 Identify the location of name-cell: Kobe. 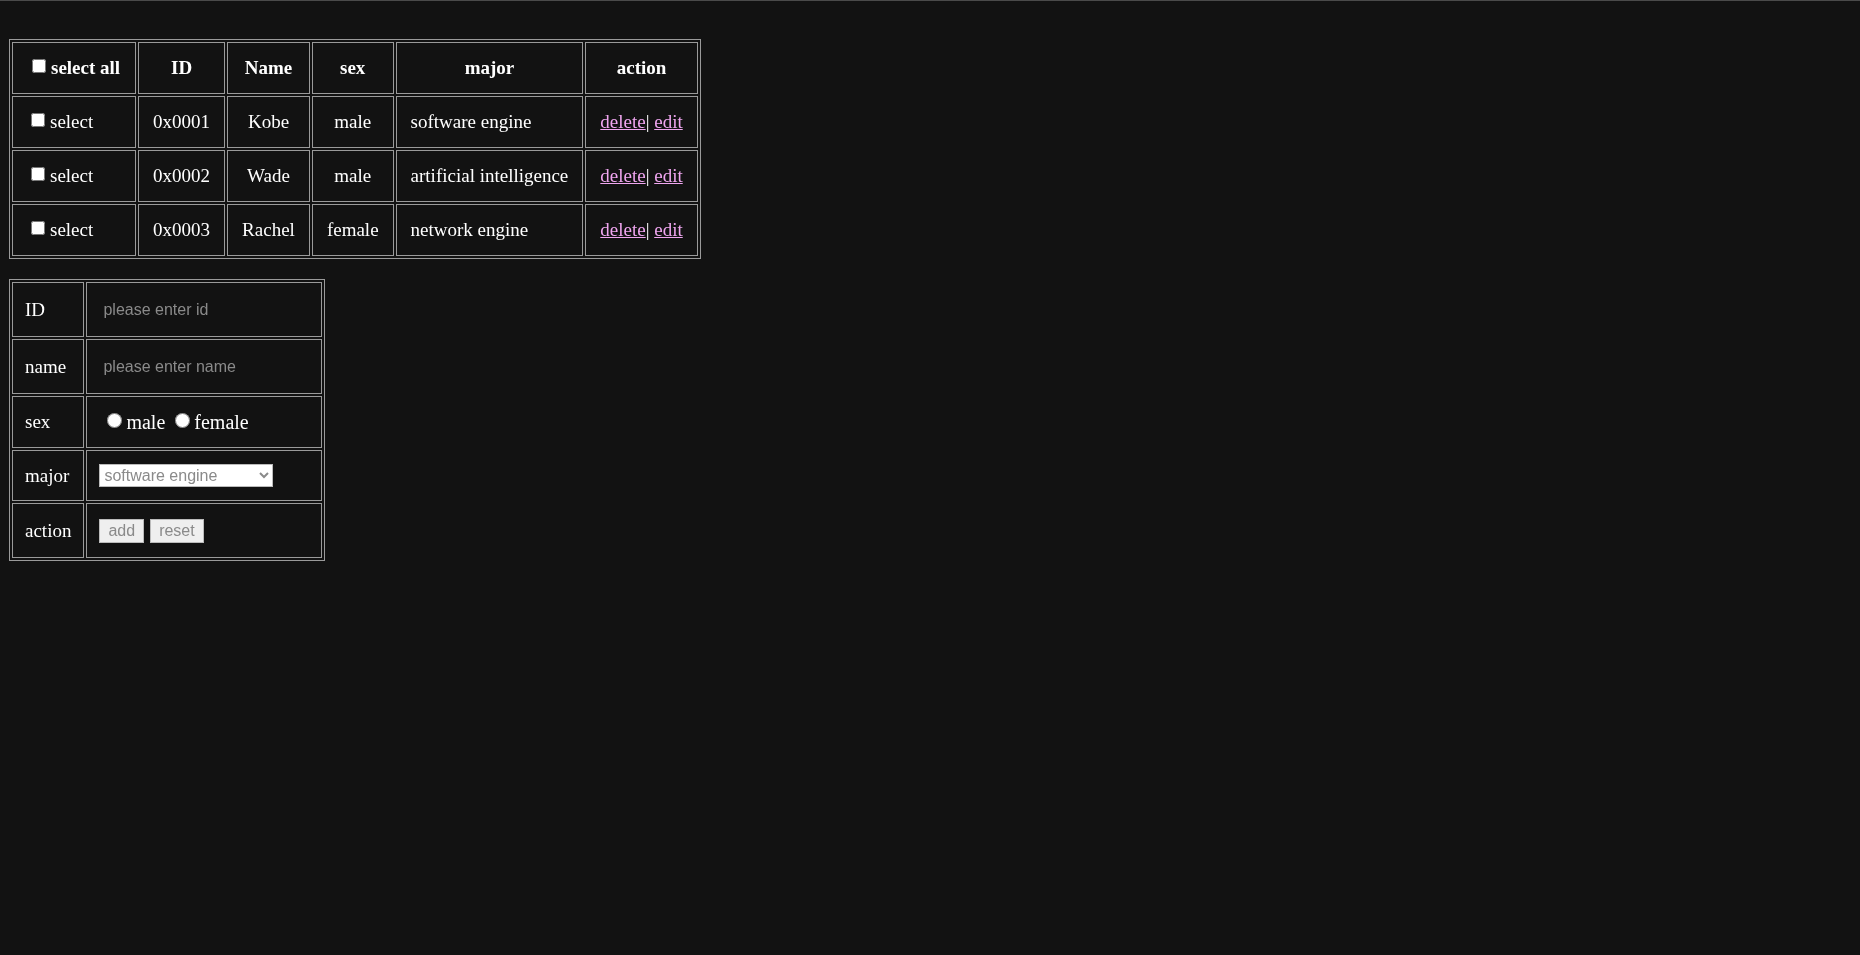
(268, 122).